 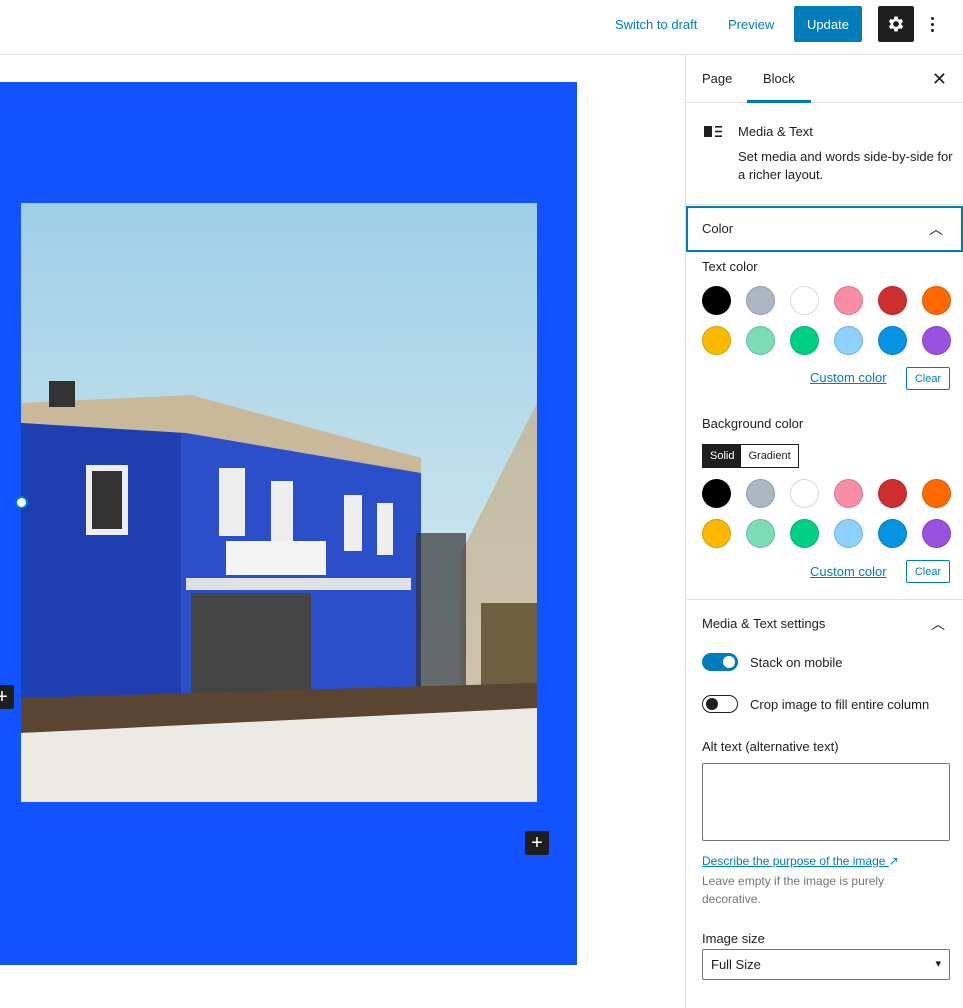 I want to click on inserter-button: +, so click(x=537, y=843).